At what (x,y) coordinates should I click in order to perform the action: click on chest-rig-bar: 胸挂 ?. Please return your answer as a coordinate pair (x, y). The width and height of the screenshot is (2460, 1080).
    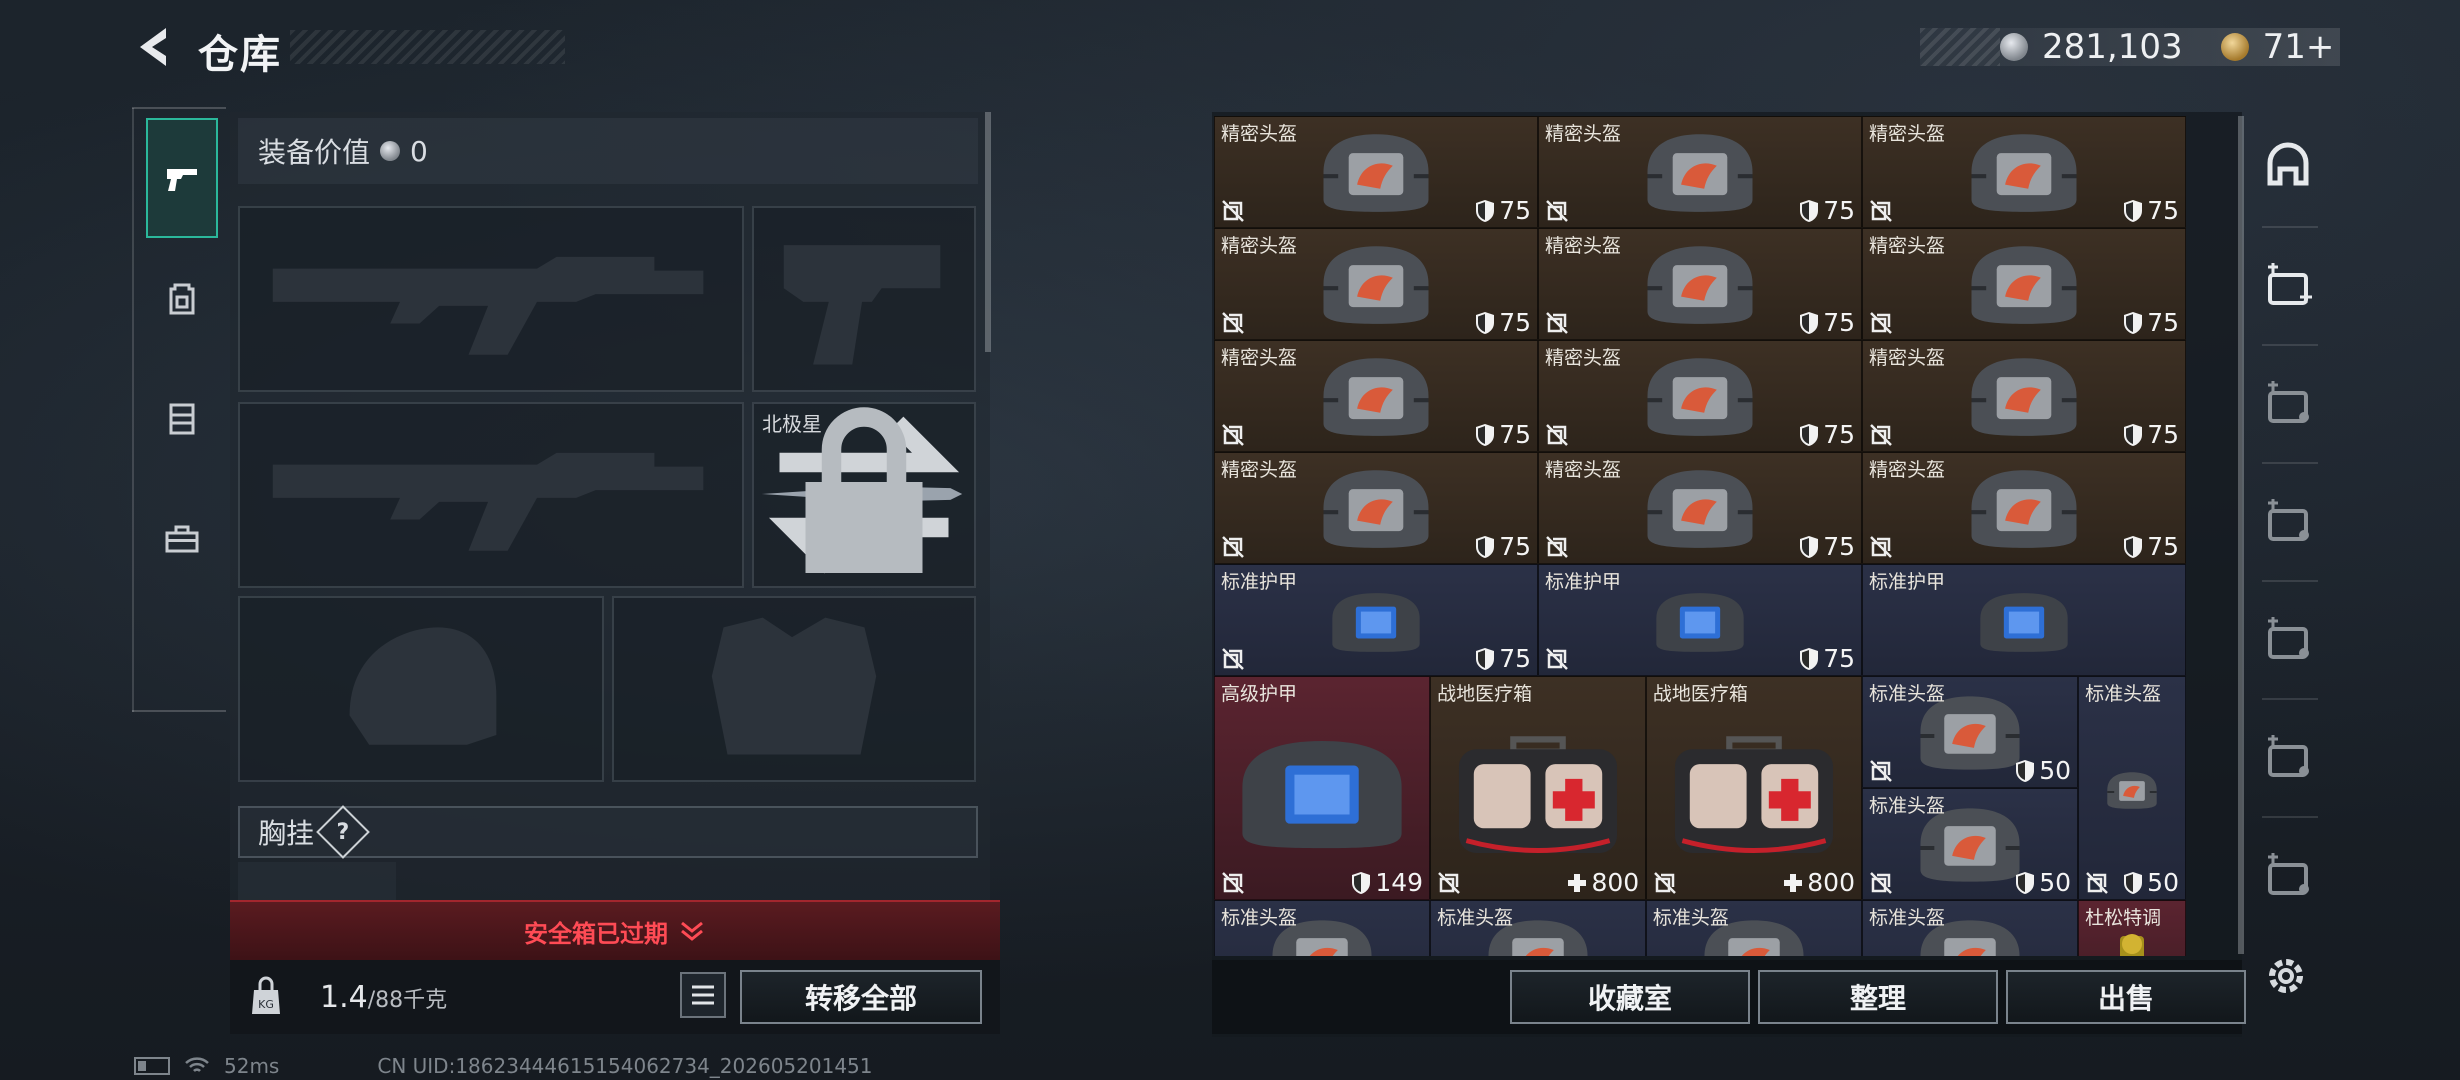
    Looking at the image, I should click on (608, 832).